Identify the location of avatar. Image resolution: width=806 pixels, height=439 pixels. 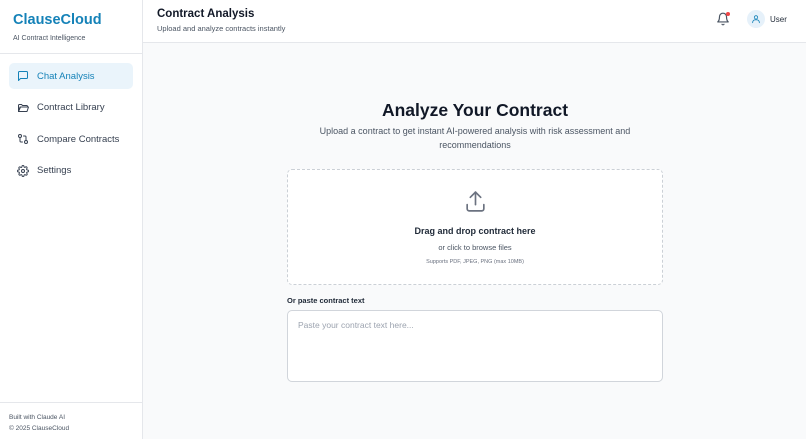
(756, 19).